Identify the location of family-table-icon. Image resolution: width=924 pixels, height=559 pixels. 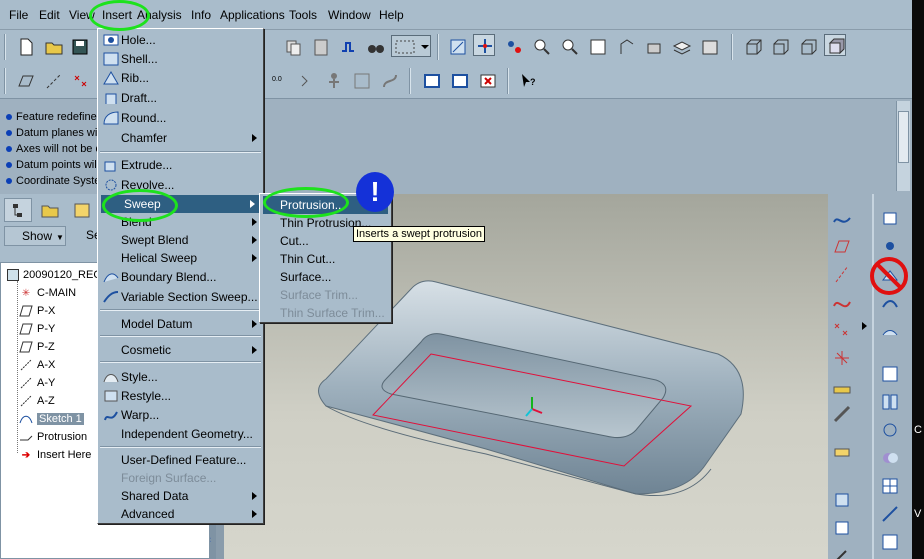
(361, 80).